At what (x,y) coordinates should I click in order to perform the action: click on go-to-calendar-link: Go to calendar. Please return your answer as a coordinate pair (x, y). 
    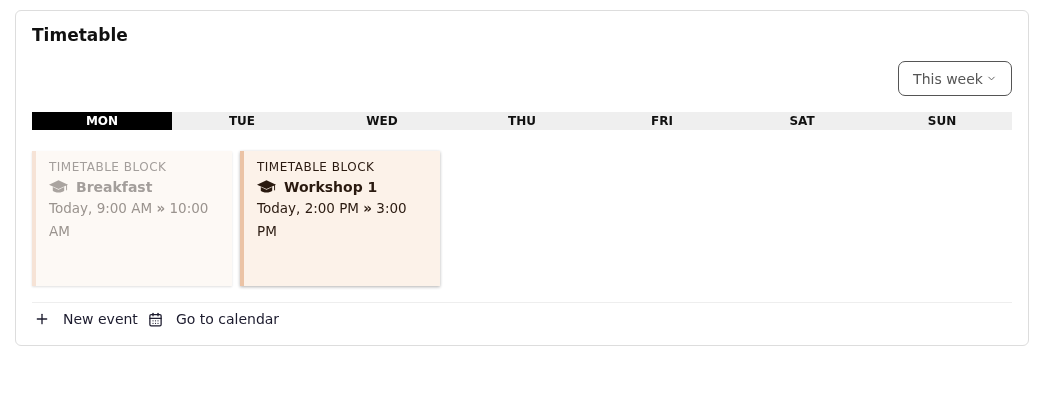
    Looking at the image, I should click on (213, 319).